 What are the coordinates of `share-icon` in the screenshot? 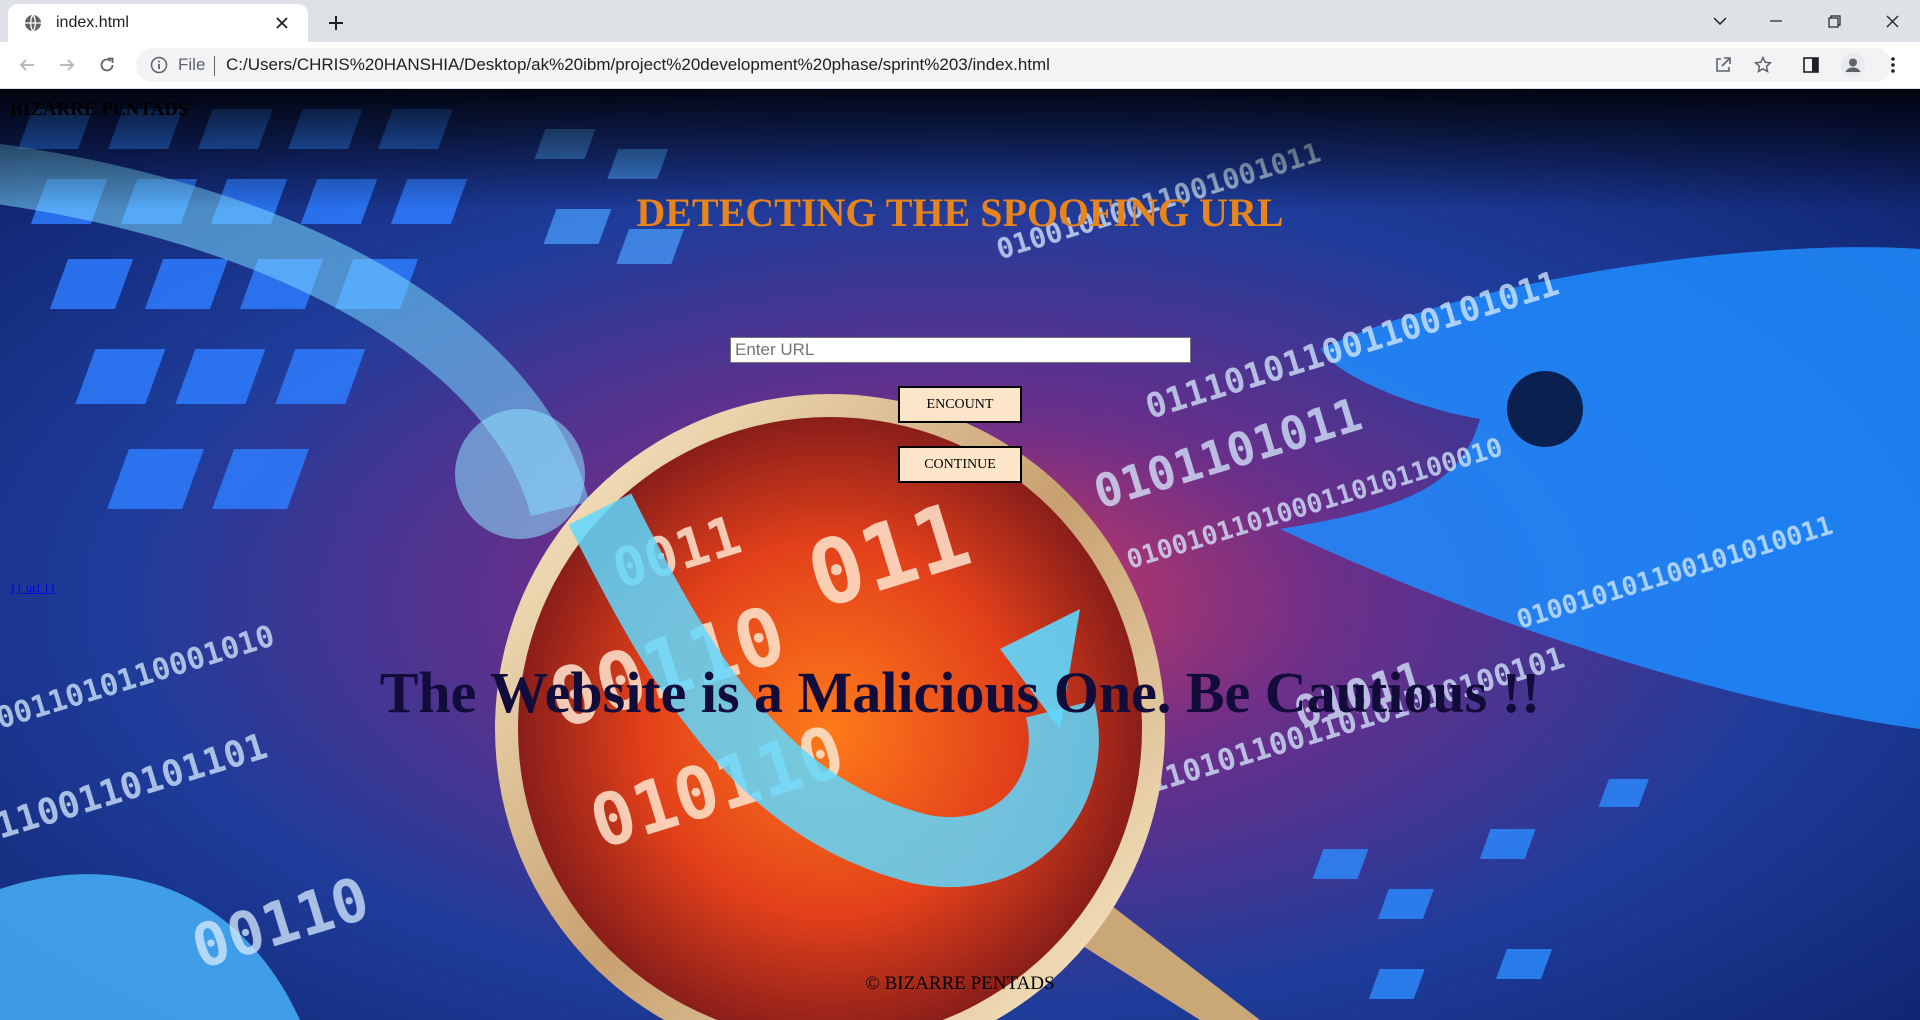 It's located at (1723, 65).